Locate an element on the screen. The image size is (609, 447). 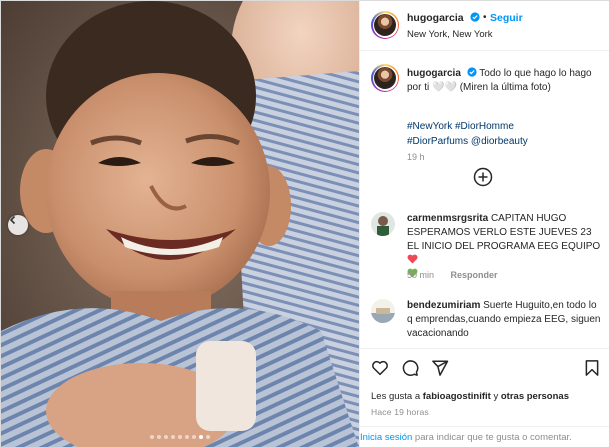
follow-button: Seguir is located at coordinates (506, 18).